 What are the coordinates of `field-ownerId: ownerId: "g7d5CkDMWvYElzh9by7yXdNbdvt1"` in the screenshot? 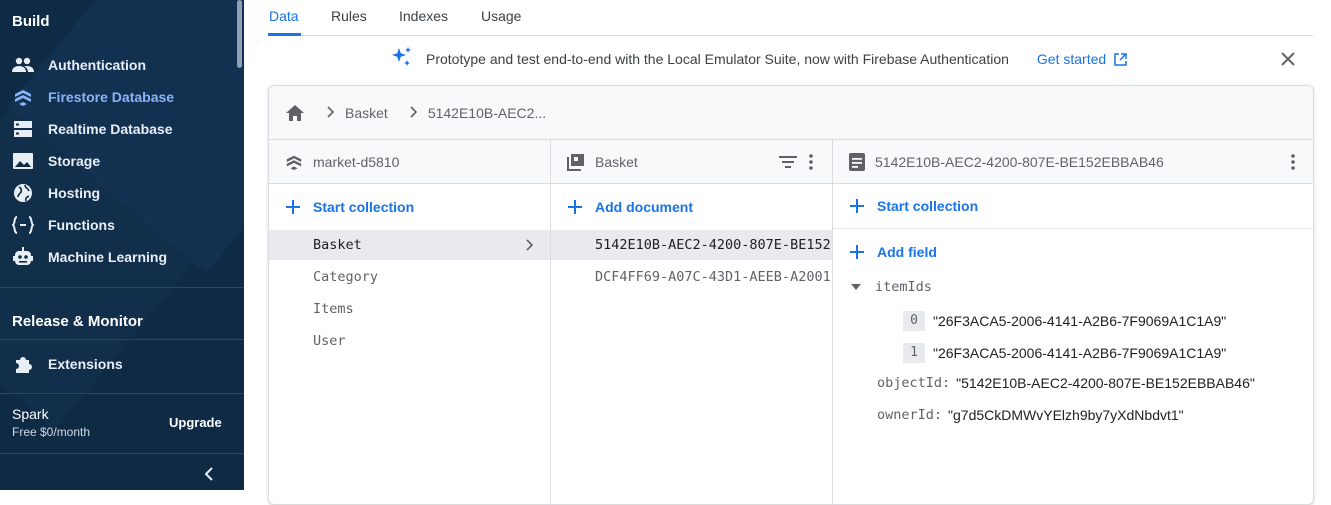 It's located at (1030, 415).